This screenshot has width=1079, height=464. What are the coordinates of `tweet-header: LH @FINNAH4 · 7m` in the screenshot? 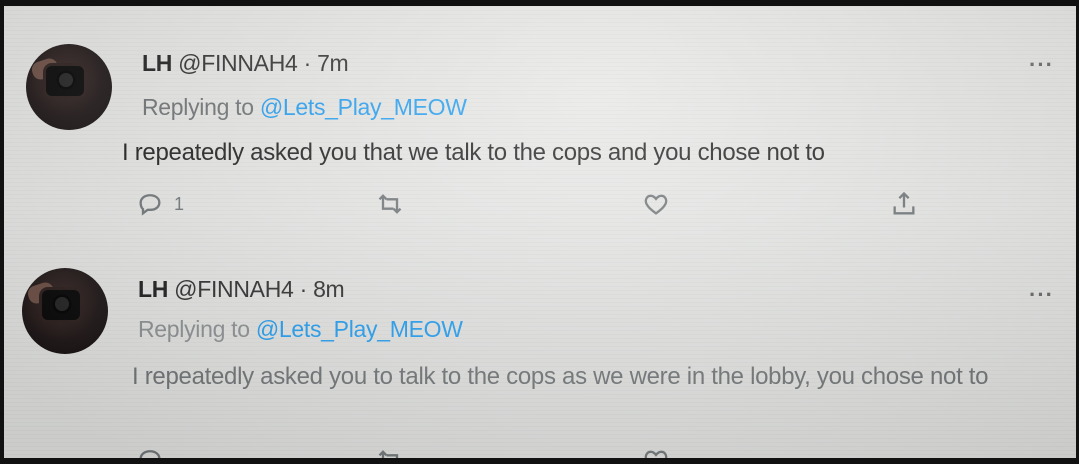 It's located at (245, 63).